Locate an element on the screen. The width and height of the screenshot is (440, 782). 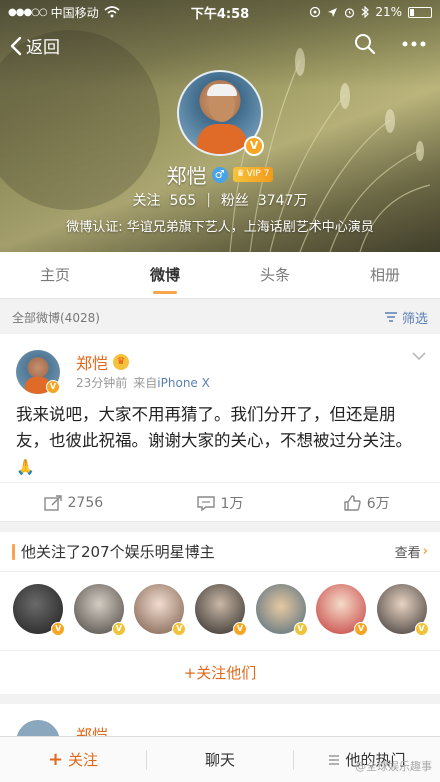
back-label: 返回 is located at coordinates (43, 48).